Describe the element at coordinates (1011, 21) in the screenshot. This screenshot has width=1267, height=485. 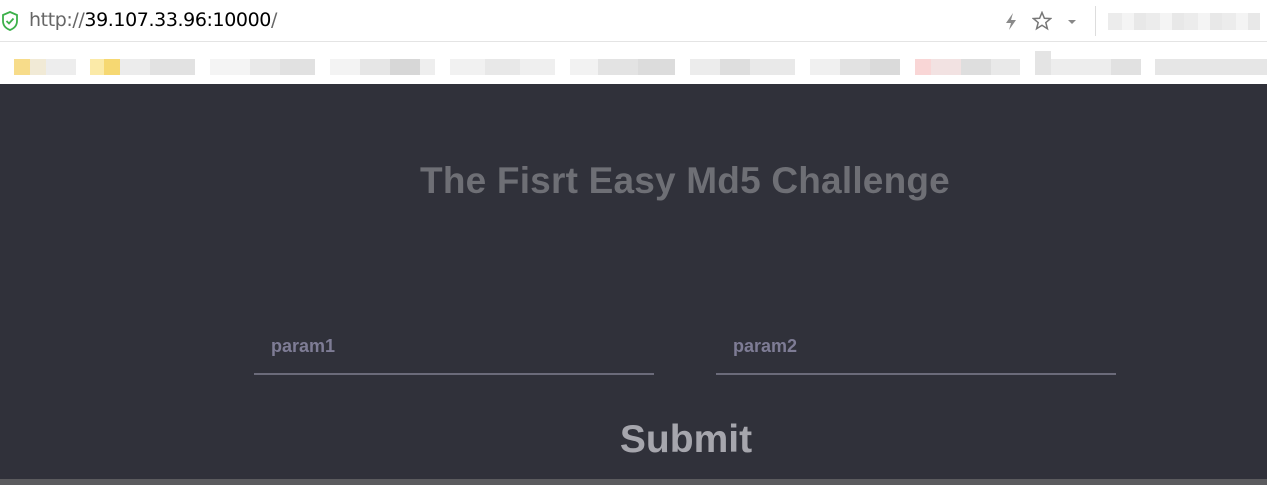
I see `lightning-icon` at that location.